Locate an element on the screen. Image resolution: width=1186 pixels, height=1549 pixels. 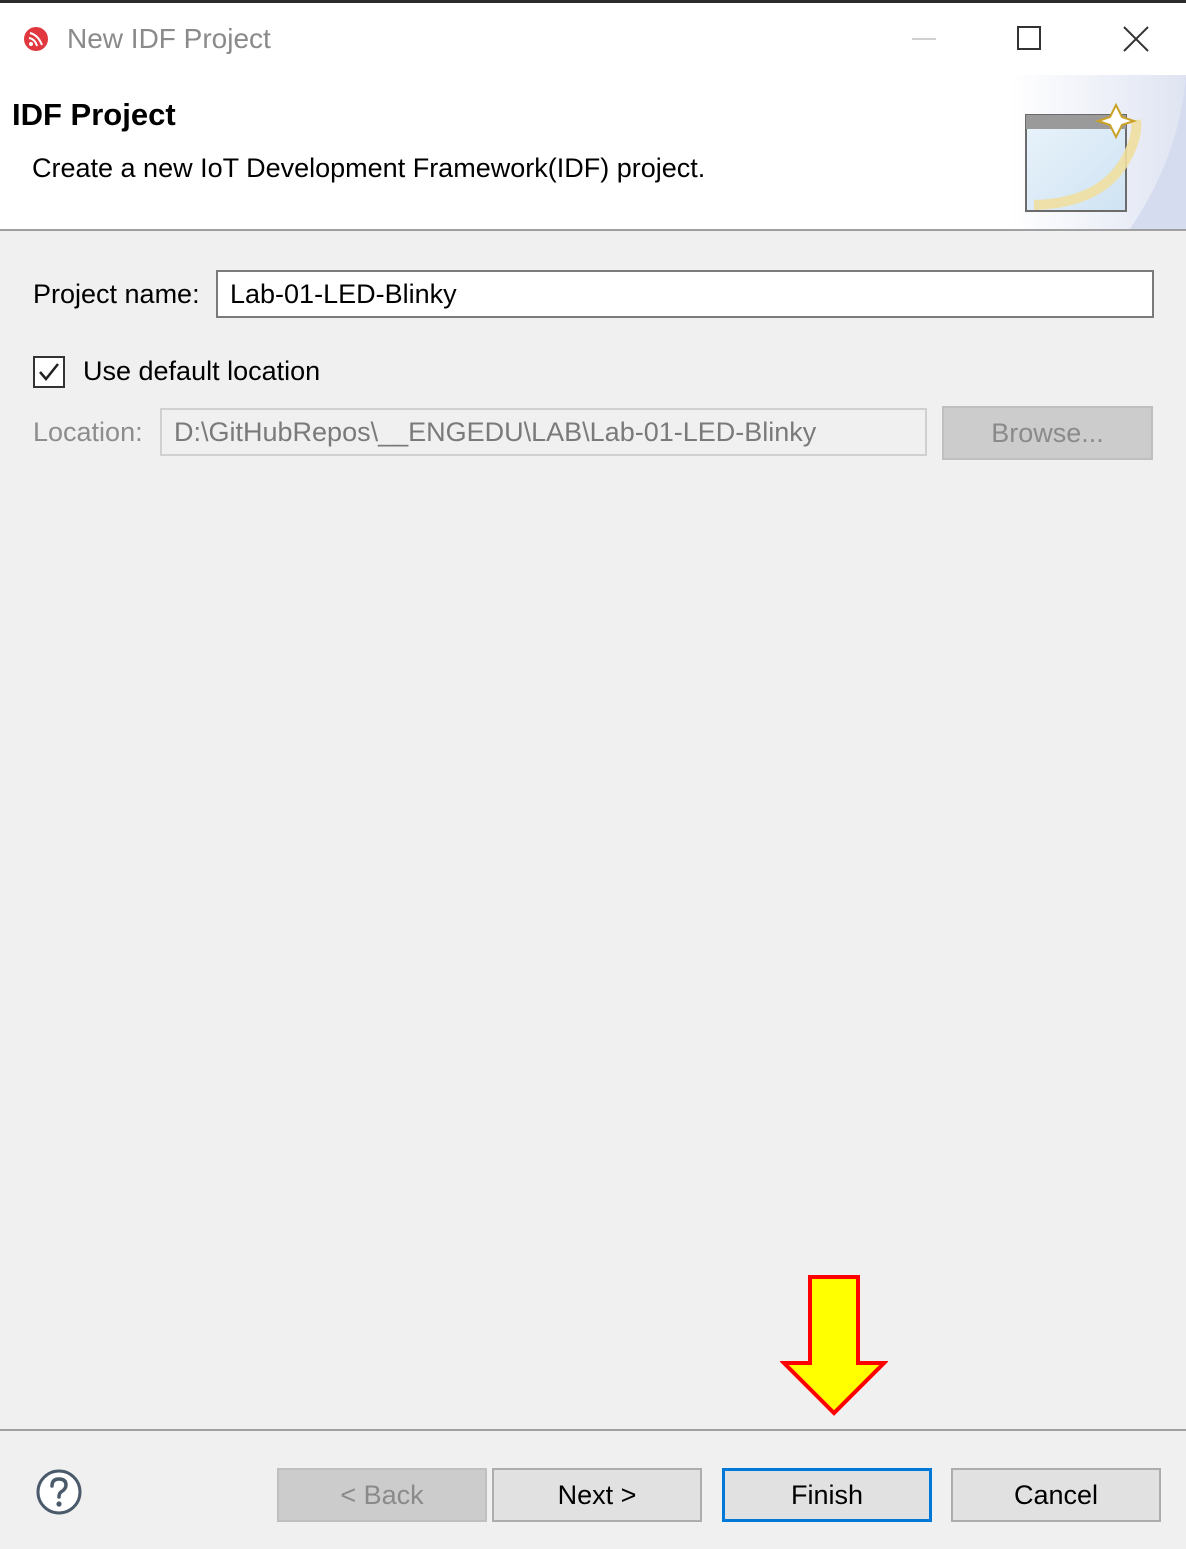
cancel-button: Cancel is located at coordinates (1056, 1495).